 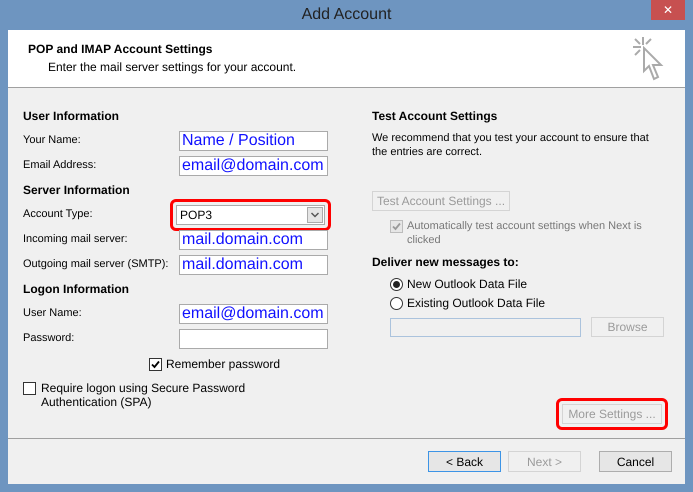 I want to click on window-title: Add Account, so click(x=347, y=15).